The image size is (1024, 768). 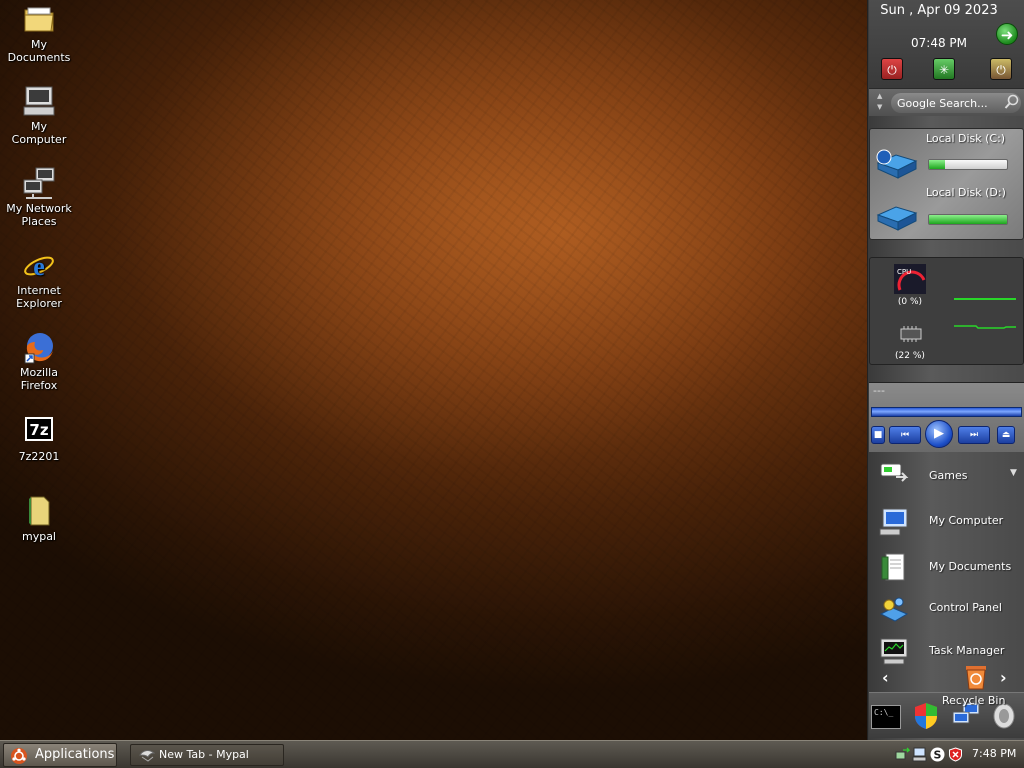 I want to click on desktop-icon-label: Internet Explorer, so click(x=39, y=297).